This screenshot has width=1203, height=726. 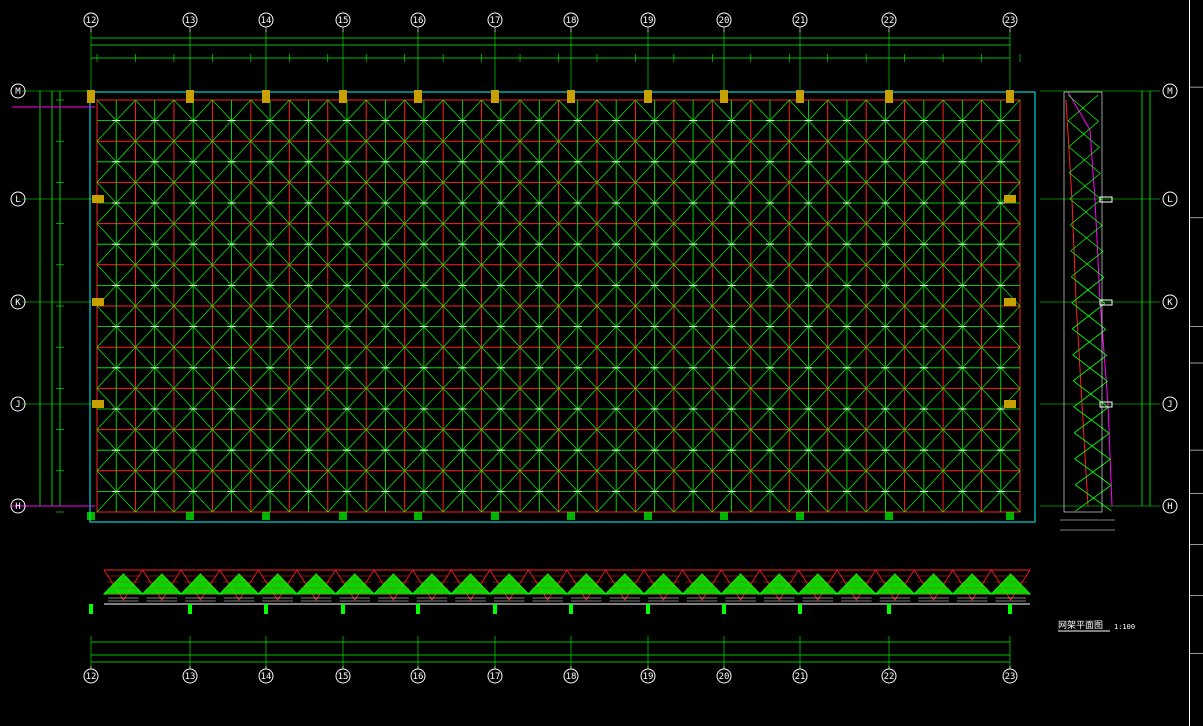 I want to click on axis-bubble-top: 17, so click(x=495, y=20).